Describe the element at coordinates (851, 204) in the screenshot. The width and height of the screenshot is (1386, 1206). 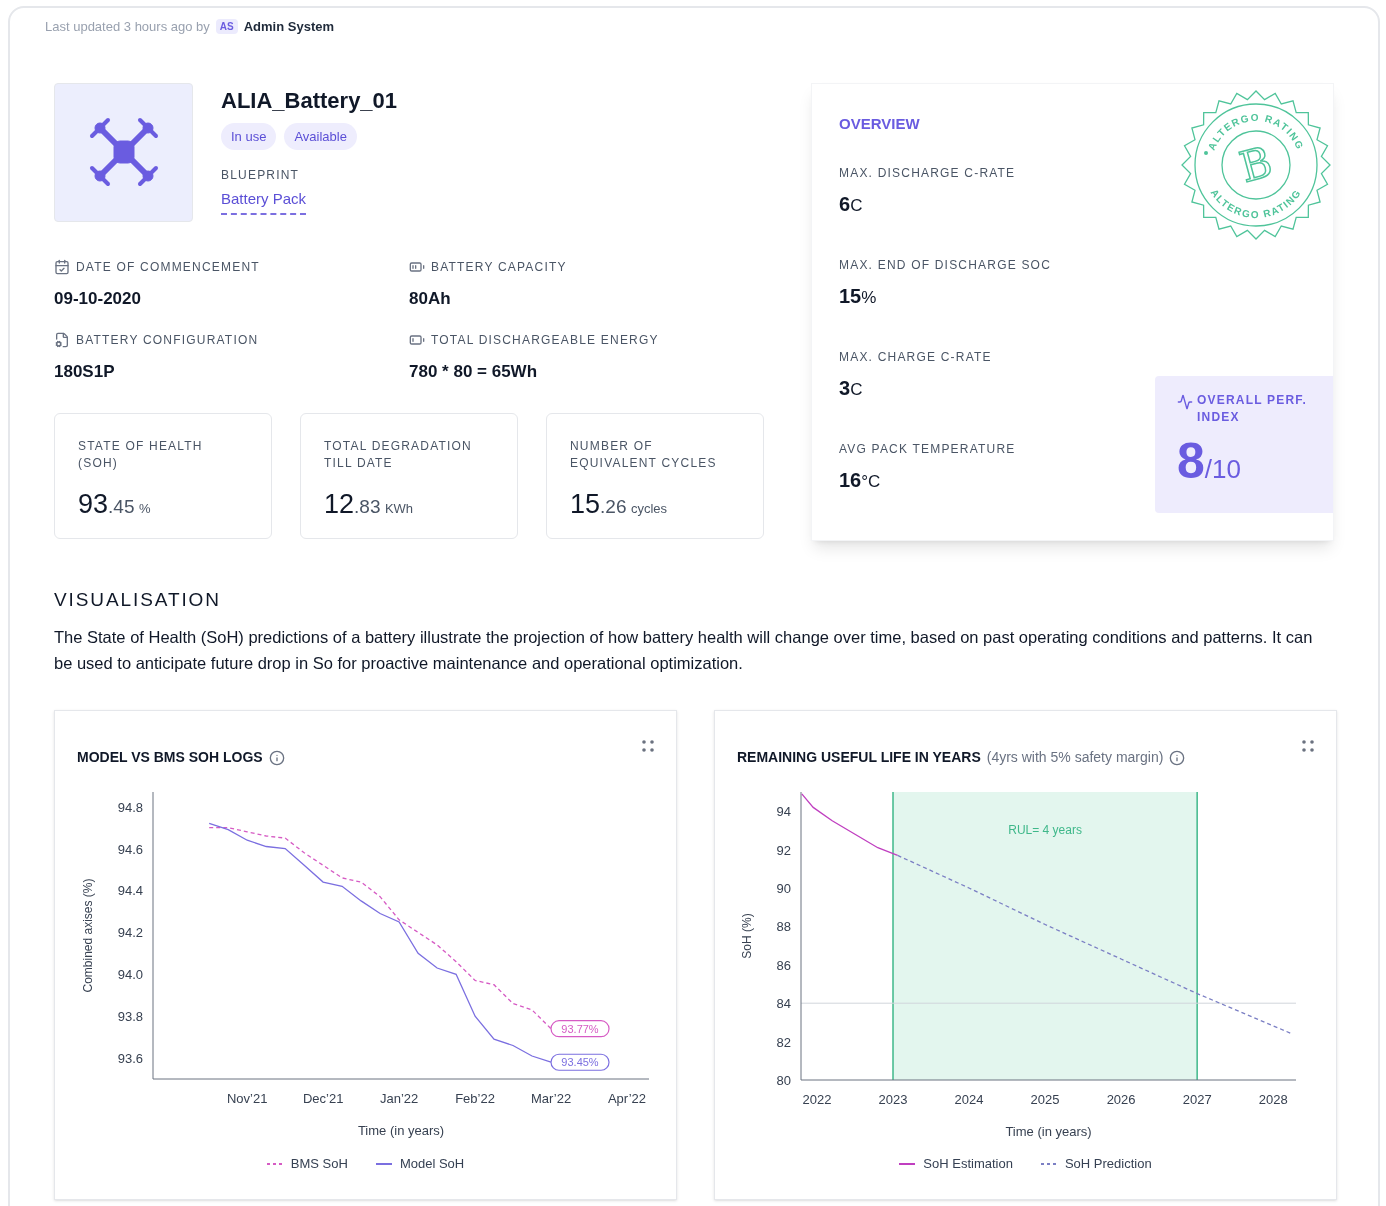
I see `overview-value: 6C` at that location.